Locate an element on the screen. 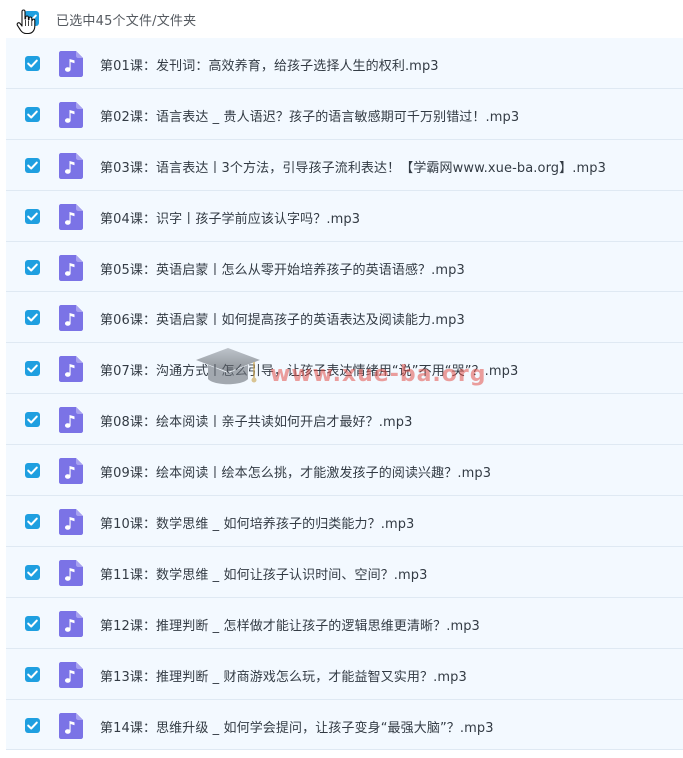  file-name: 第01课：发刊词：高效养育，给孩子选择人生的权利.mp3 is located at coordinates (269, 64).